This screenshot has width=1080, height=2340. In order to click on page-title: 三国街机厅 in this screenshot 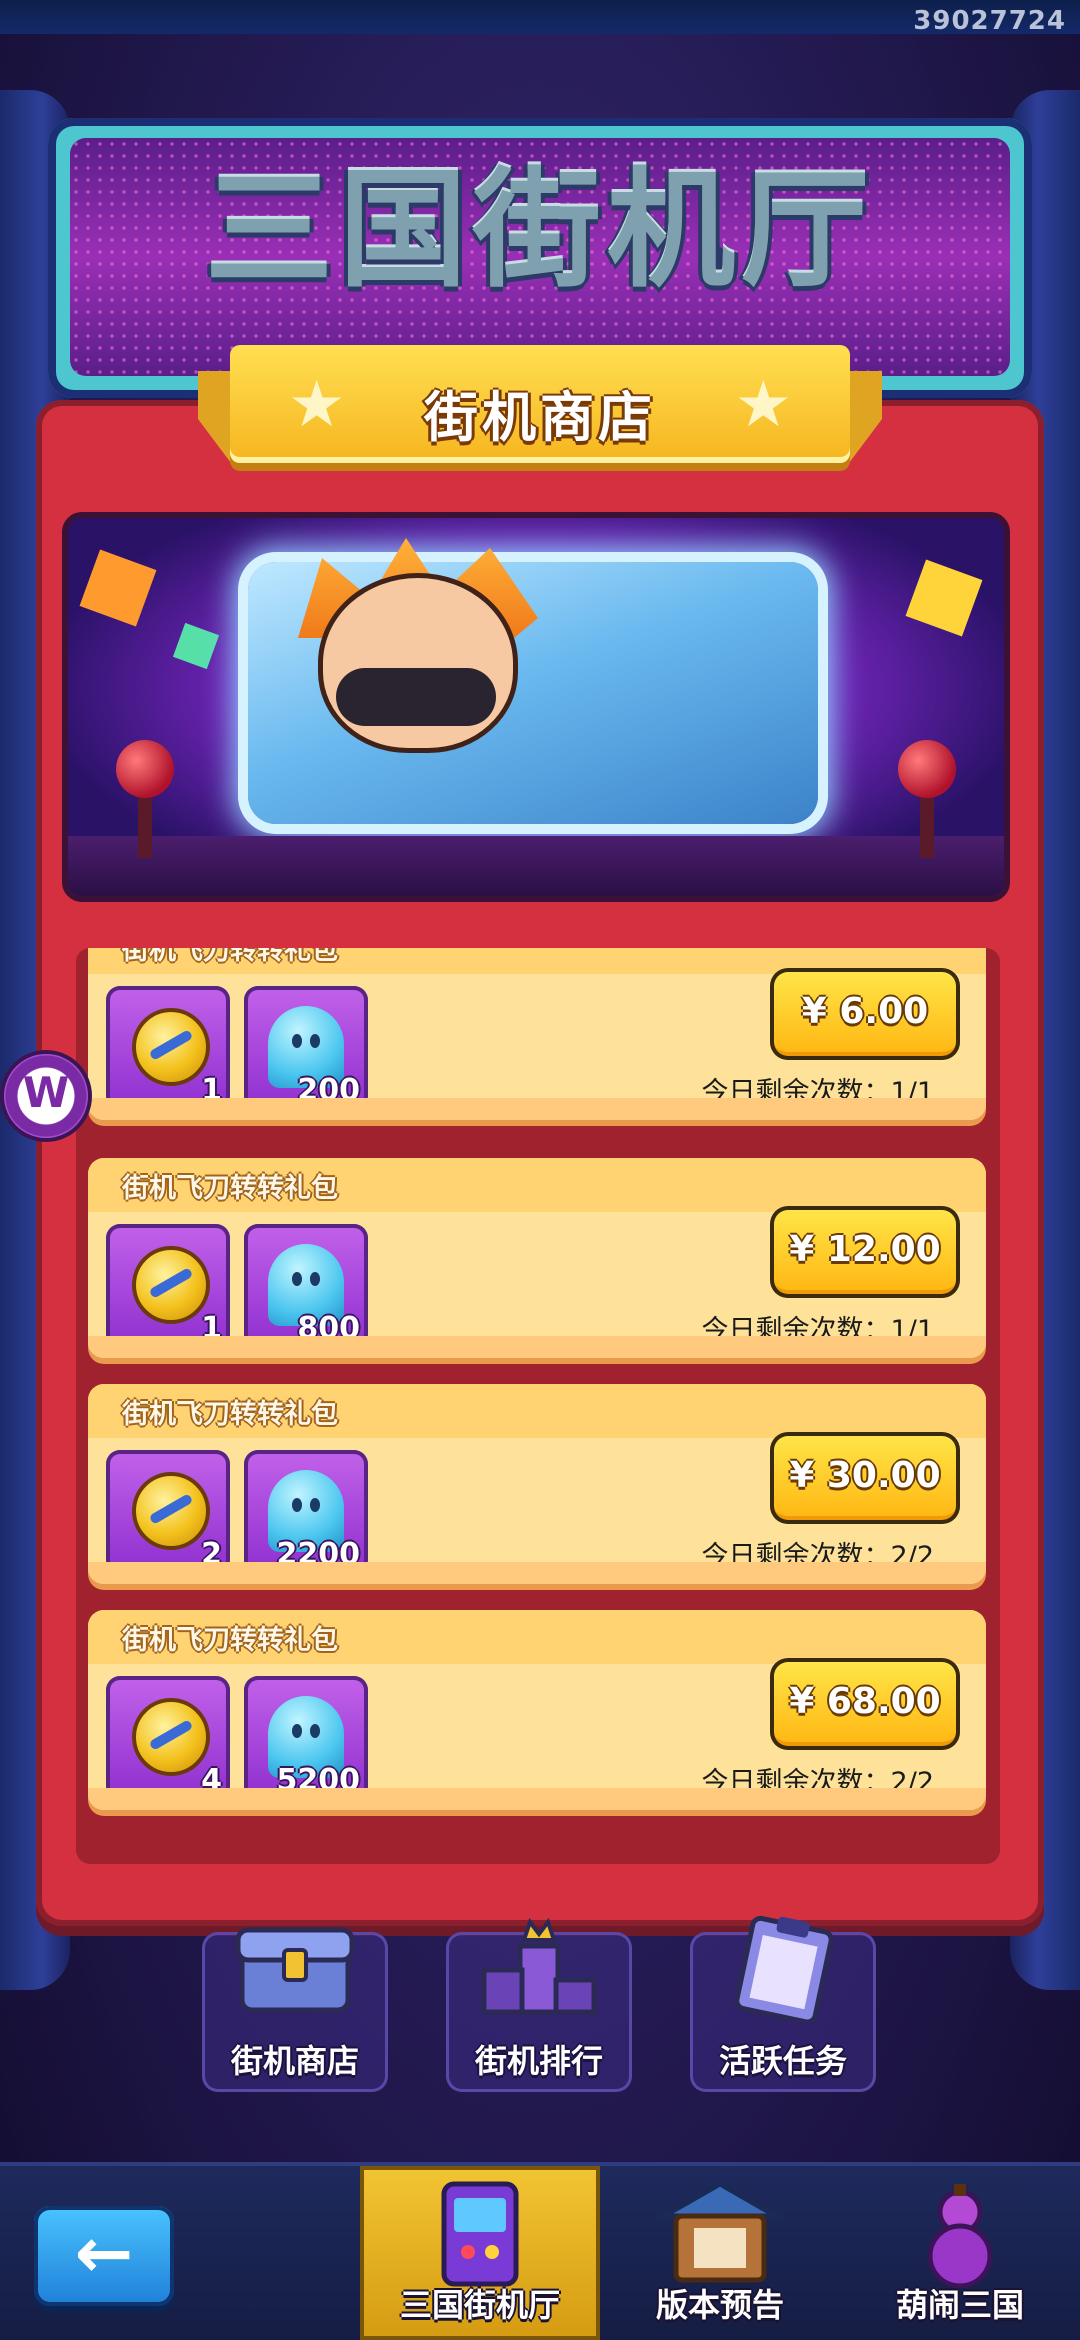, I will do `click(539, 230)`.